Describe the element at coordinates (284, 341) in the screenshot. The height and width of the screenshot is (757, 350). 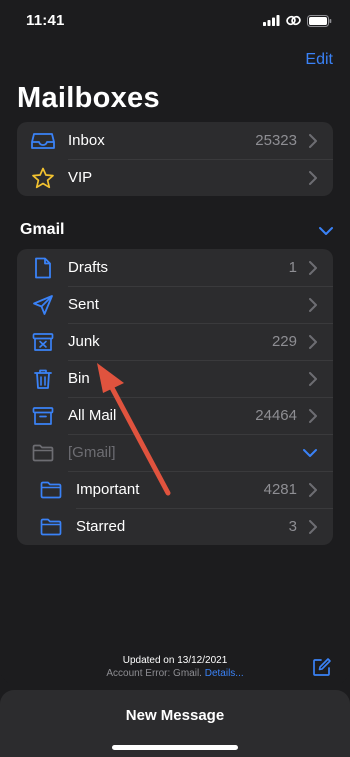
I see `mailbox-count: 229` at that location.